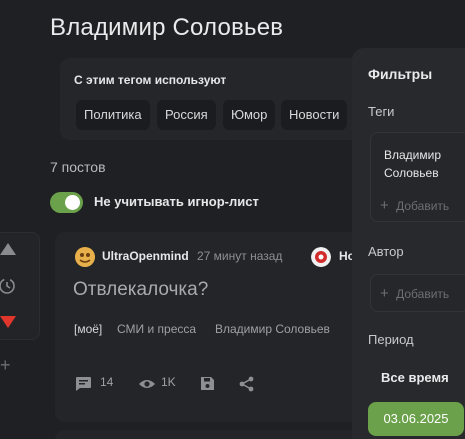 This screenshot has height=439, width=465. I want to click on related-tag: Россия, so click(186, 115).